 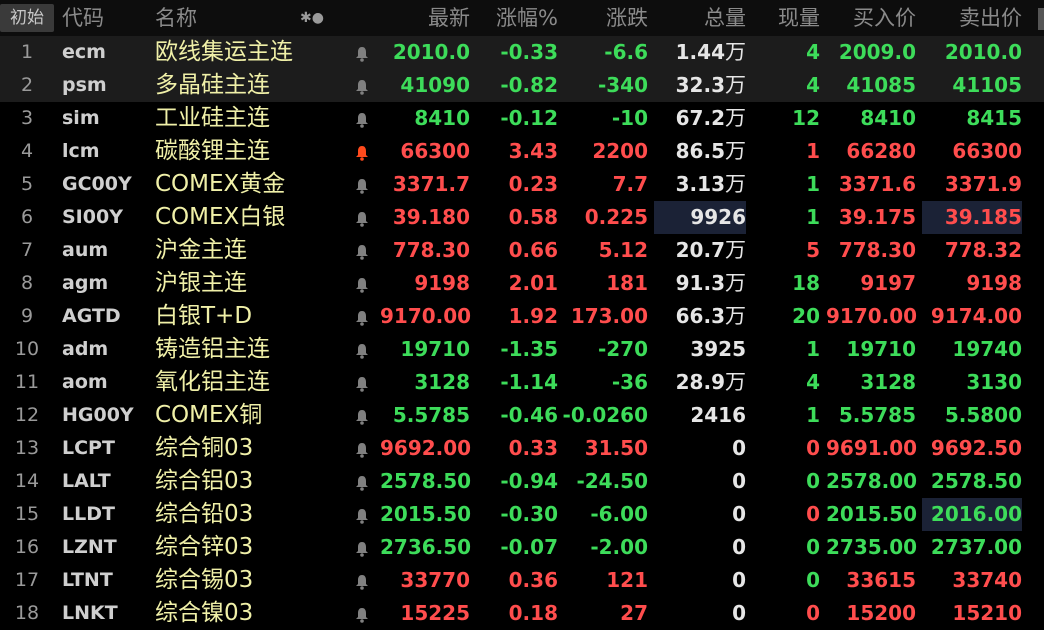 I want to click on change-amount: 27, so click(x=634, y=613).